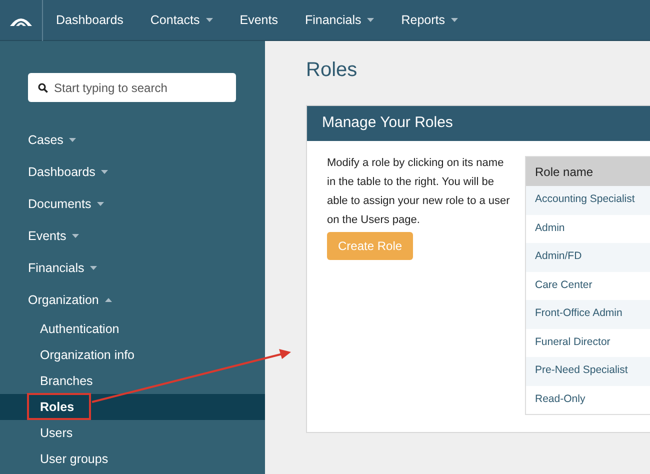 The image size is (650, 474). I want to click on role-link: Admin, so click(588, 228).